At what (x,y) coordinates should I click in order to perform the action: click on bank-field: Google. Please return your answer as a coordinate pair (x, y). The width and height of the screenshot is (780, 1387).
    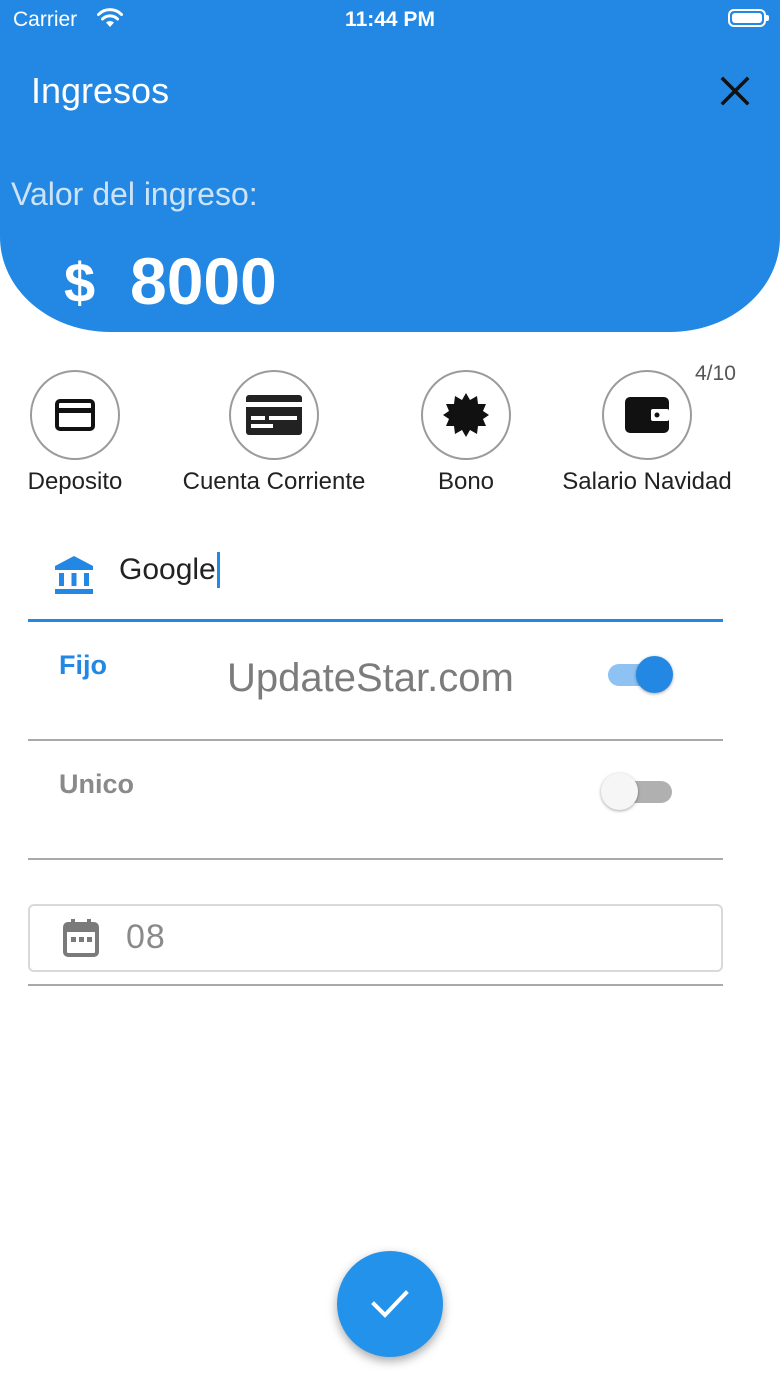
    Looking at the image, I should click on (375, 581).